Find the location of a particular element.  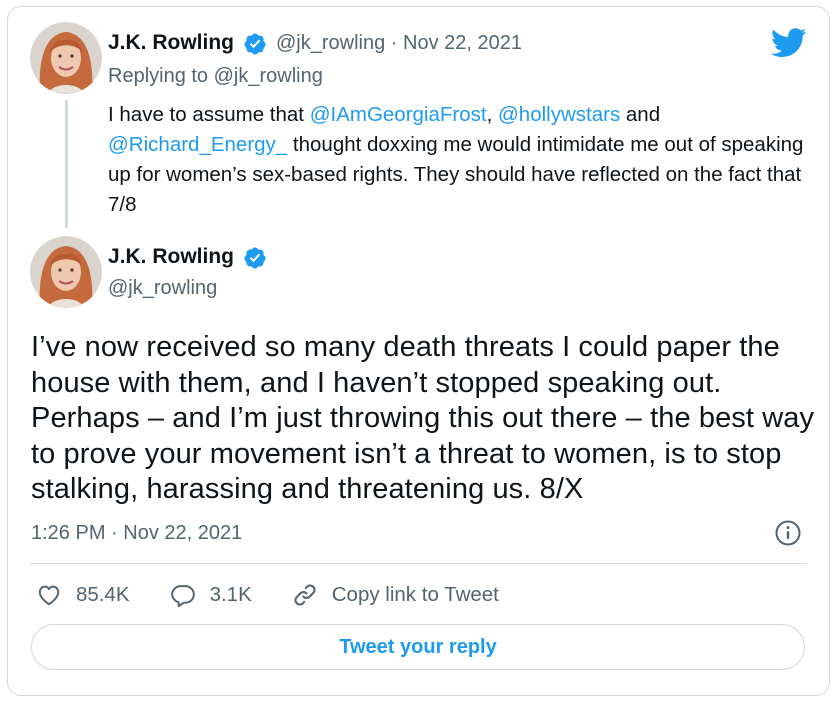

parent-text-part: , is located at coordinates (492, 114).